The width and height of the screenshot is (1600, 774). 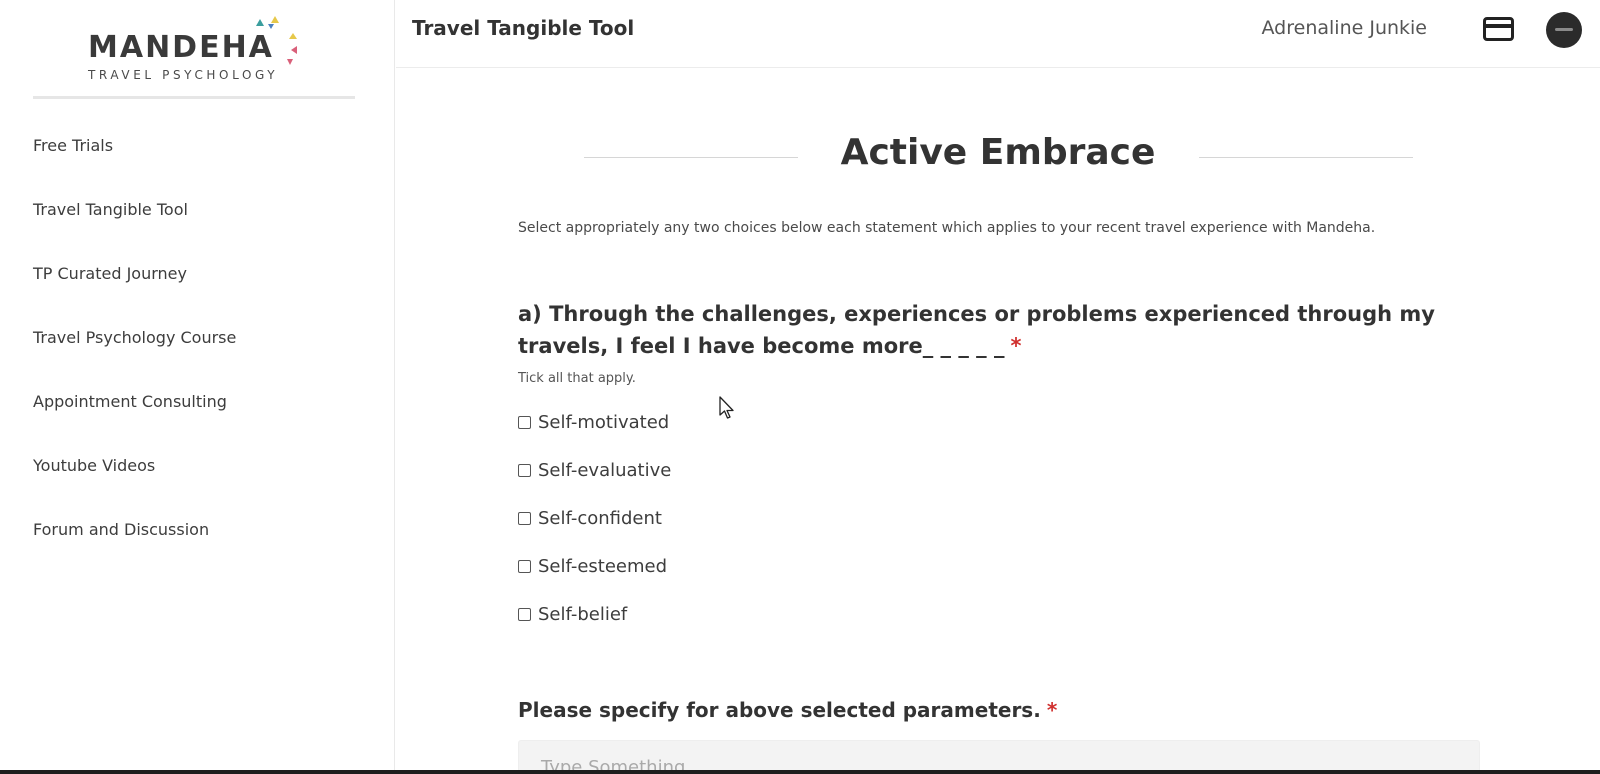 What do you see at coordinates (134, 424) in the screenshot?
I see `sidebar-item-appointment-consulting: Appointment Consulting` at bounding box center [134, 424].